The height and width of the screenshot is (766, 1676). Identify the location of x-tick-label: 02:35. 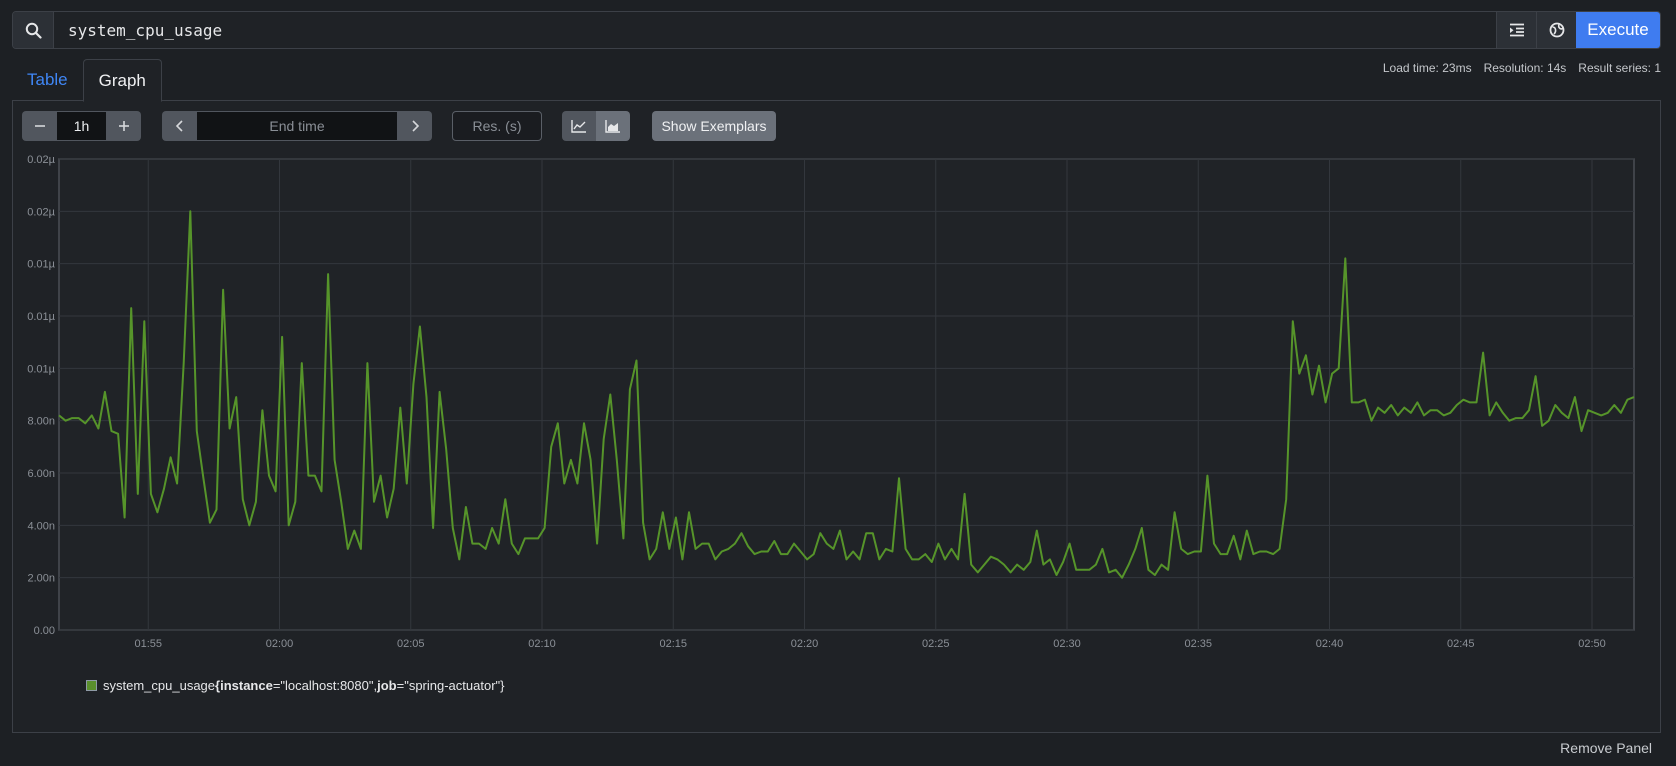
(1198, 644).